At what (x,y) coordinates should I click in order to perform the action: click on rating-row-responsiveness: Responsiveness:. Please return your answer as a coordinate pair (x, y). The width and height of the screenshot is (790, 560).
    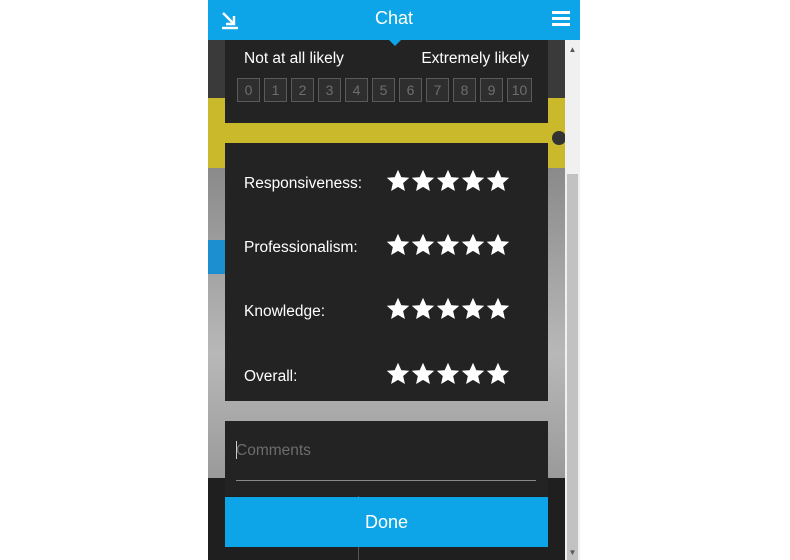
    Looking at the image, I should click on (389, 184).